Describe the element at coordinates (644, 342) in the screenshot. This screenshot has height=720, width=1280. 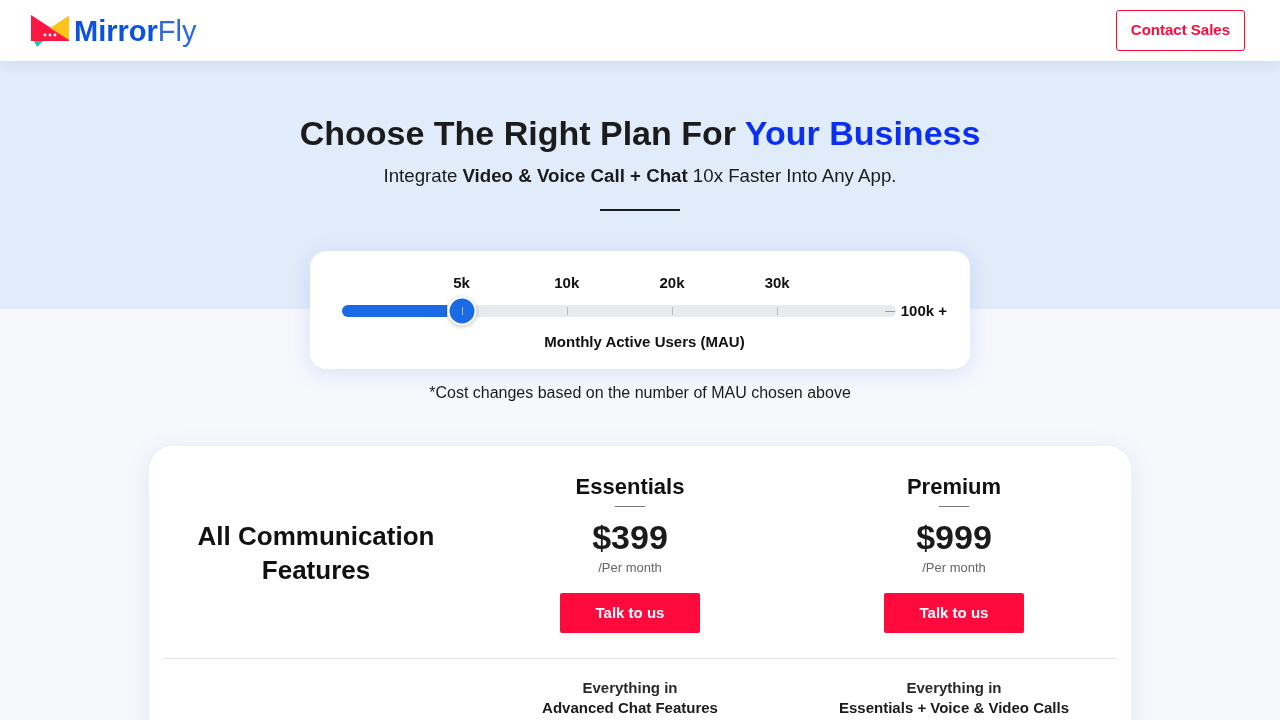
I see `slider-label: Monthly Active Users (MAU)` at that location.